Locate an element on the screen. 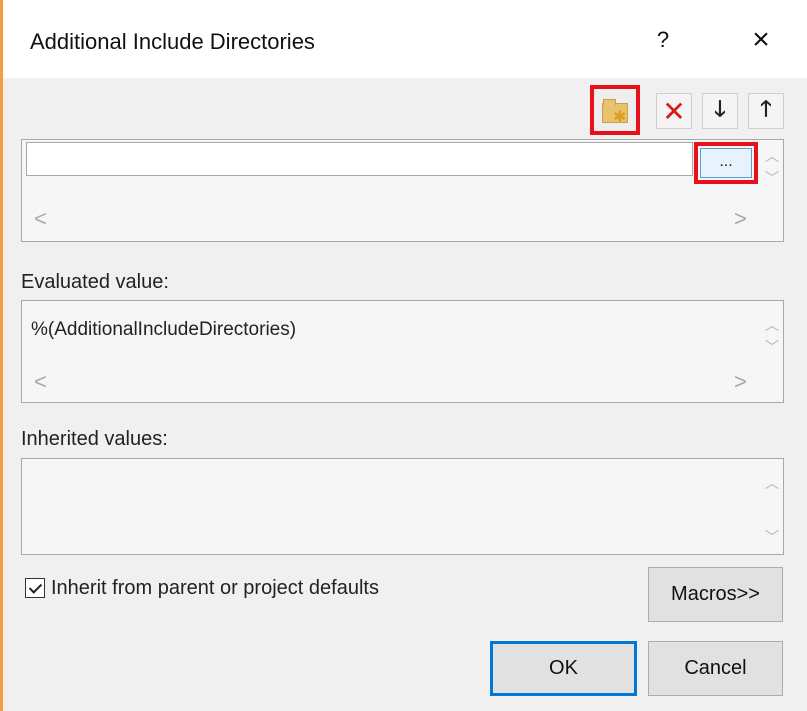 The image size is (807, 711). directory-edit-field is located at coordinates (359, 159).